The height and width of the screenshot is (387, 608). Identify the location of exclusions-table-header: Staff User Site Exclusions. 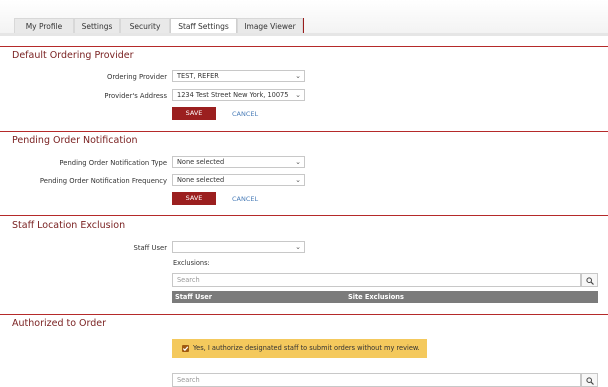
(385, 297).